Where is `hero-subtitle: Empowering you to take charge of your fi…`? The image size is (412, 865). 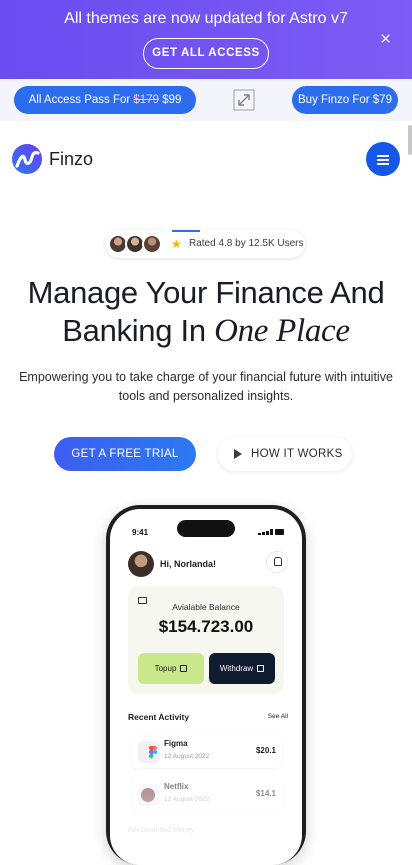
hero-subtitle: Empowering you to take charge of your fi… is located at coordinates (206, 386).